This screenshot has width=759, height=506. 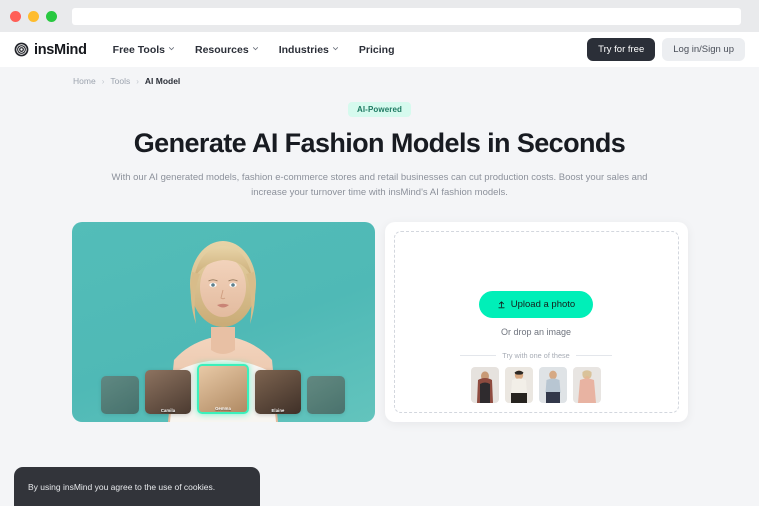 I want to click on breadcrumb: Home › Tools › AI Model, so click(x=379, y=76).